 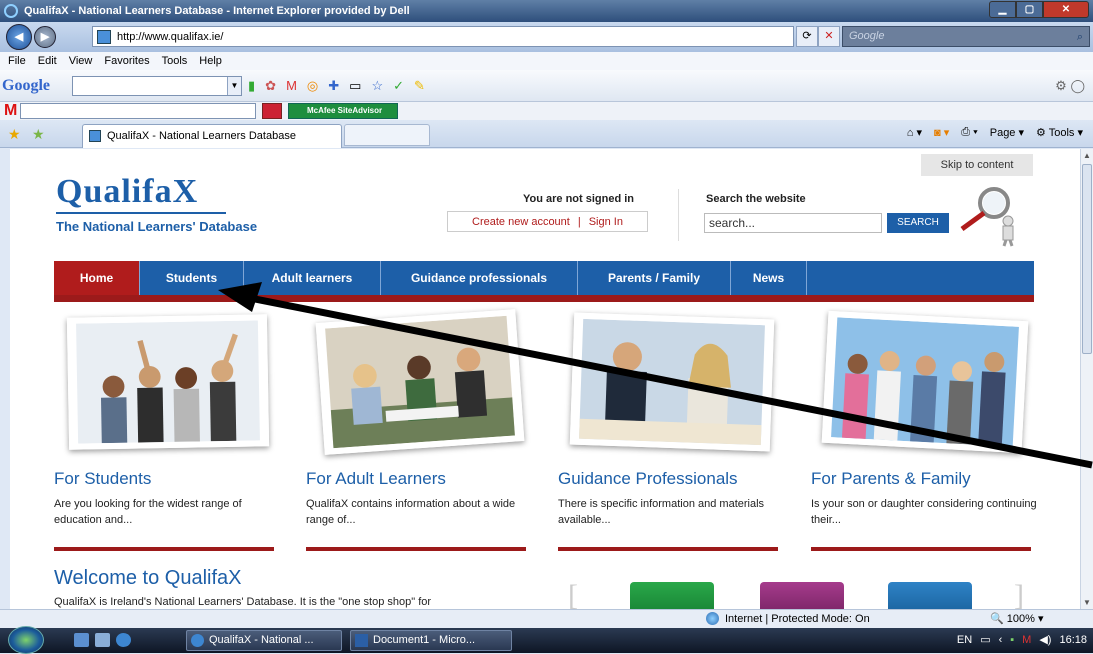 What do you see at coordinates (210, 61) in the screenshot?
I see `menu-help: Help` at bounding box center [210, 61].